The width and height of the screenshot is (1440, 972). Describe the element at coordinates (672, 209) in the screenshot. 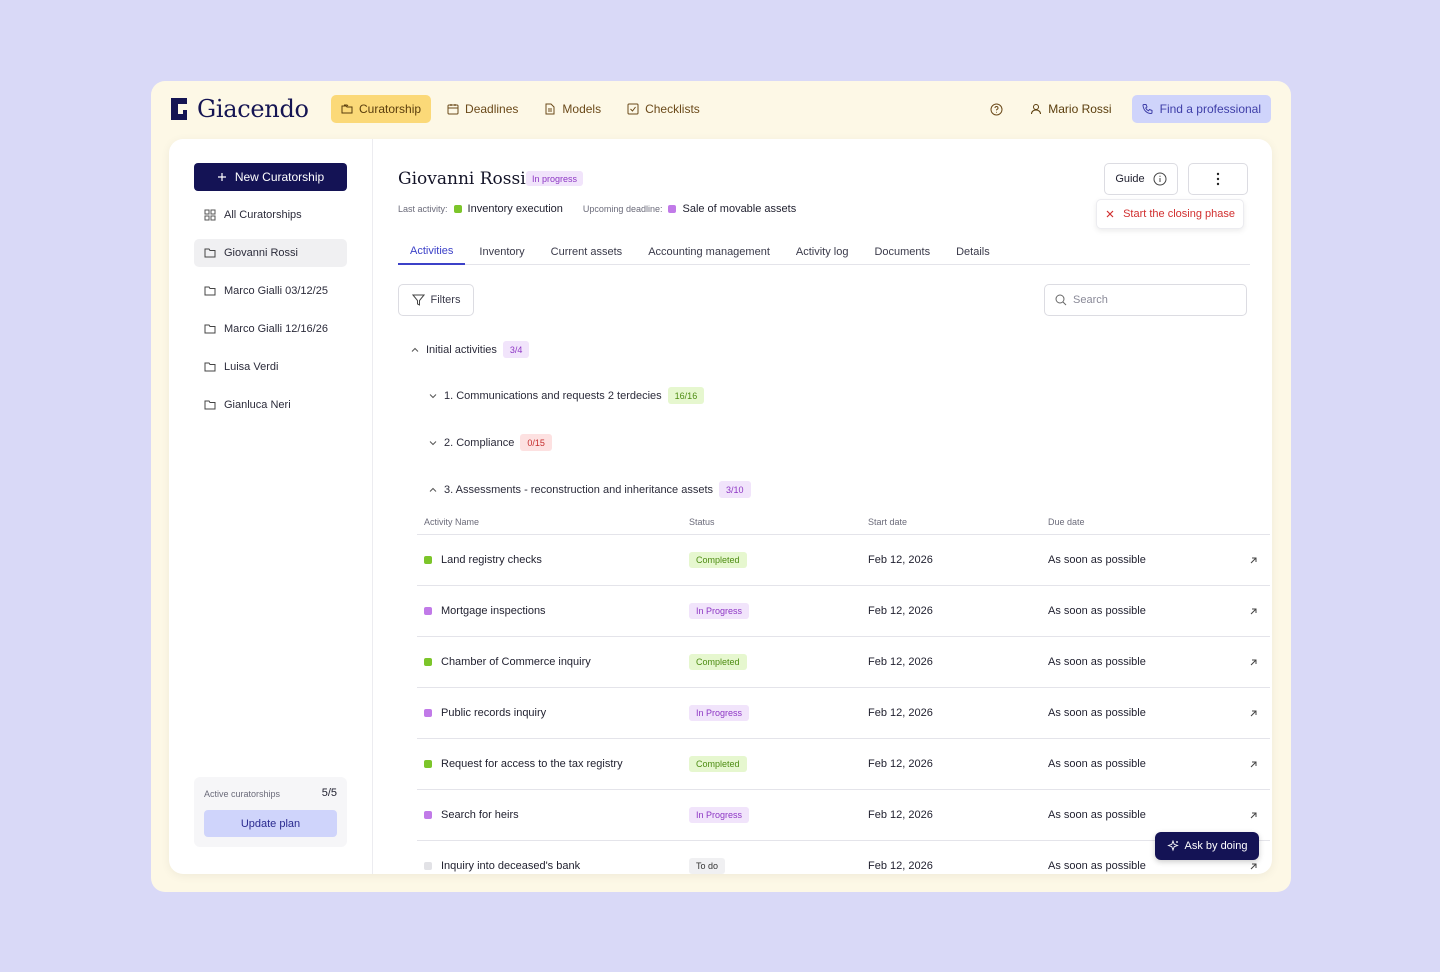

I see `deadline-dot` at that location.